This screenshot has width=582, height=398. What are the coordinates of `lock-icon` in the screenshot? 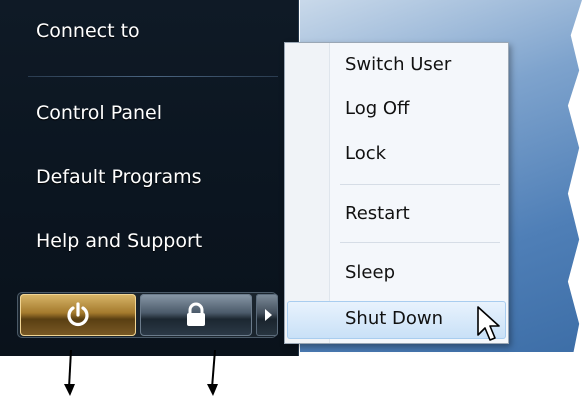 It's located at (196, 314).